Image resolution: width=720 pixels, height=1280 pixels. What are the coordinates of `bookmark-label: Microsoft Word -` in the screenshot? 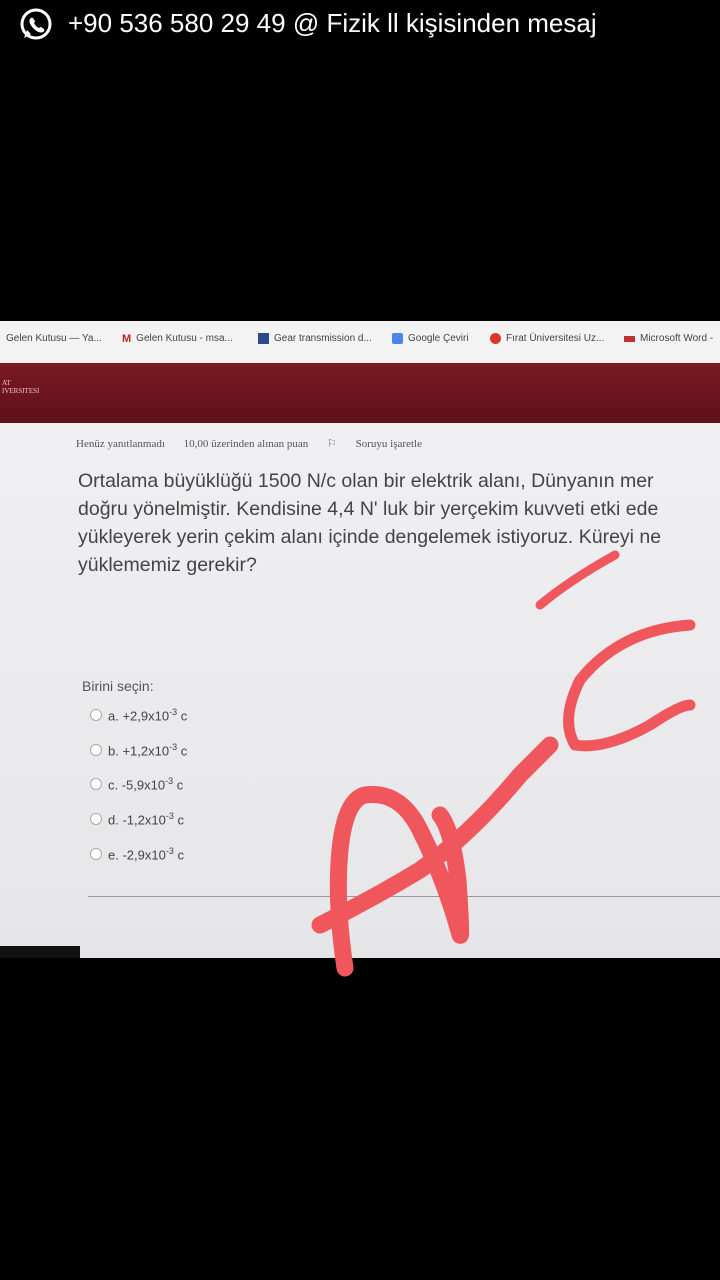 It's located at (677, 338).